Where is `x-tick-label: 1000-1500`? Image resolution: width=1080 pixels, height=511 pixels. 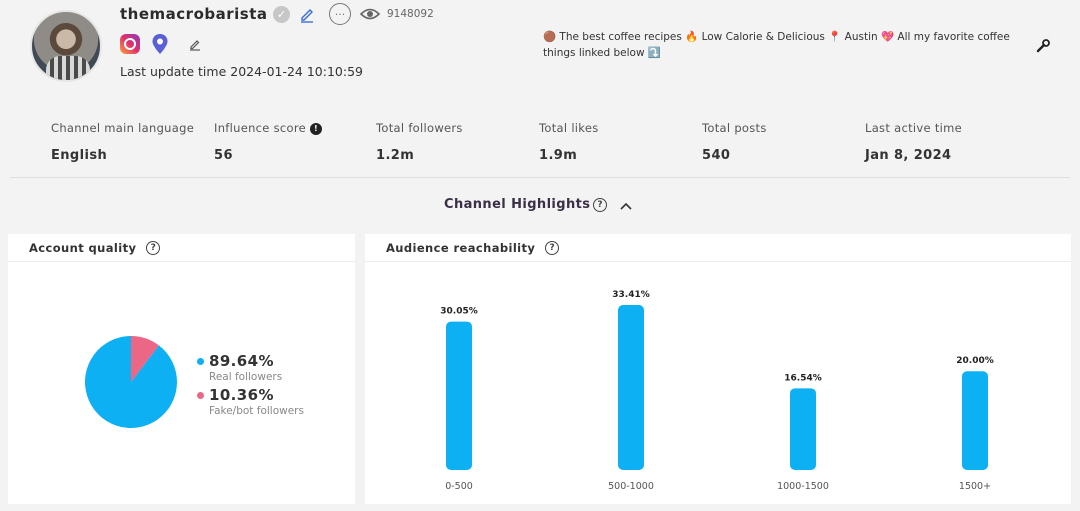 x-tick-label: 1000-1500 is located at coordinates (803, 486).